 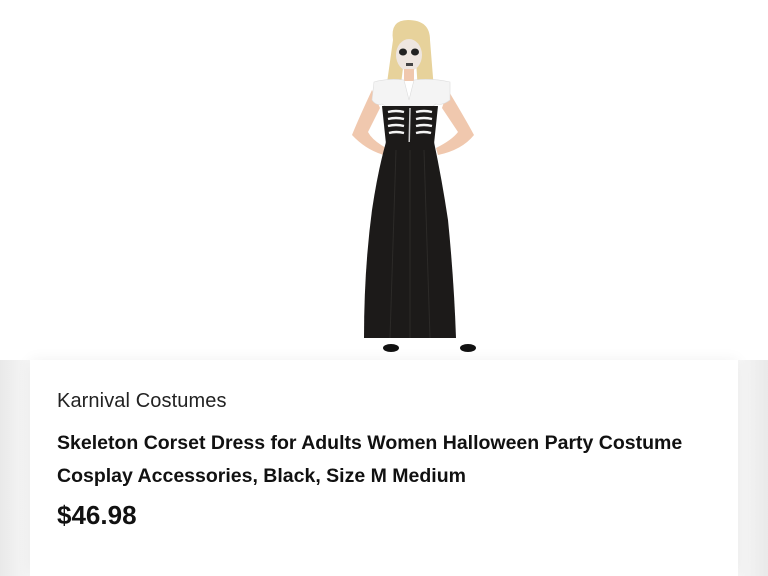 What do you see at coordinates (97, 515) in the screenshot?
I see `product-price: $46.98` at bounding box center [97, 515].